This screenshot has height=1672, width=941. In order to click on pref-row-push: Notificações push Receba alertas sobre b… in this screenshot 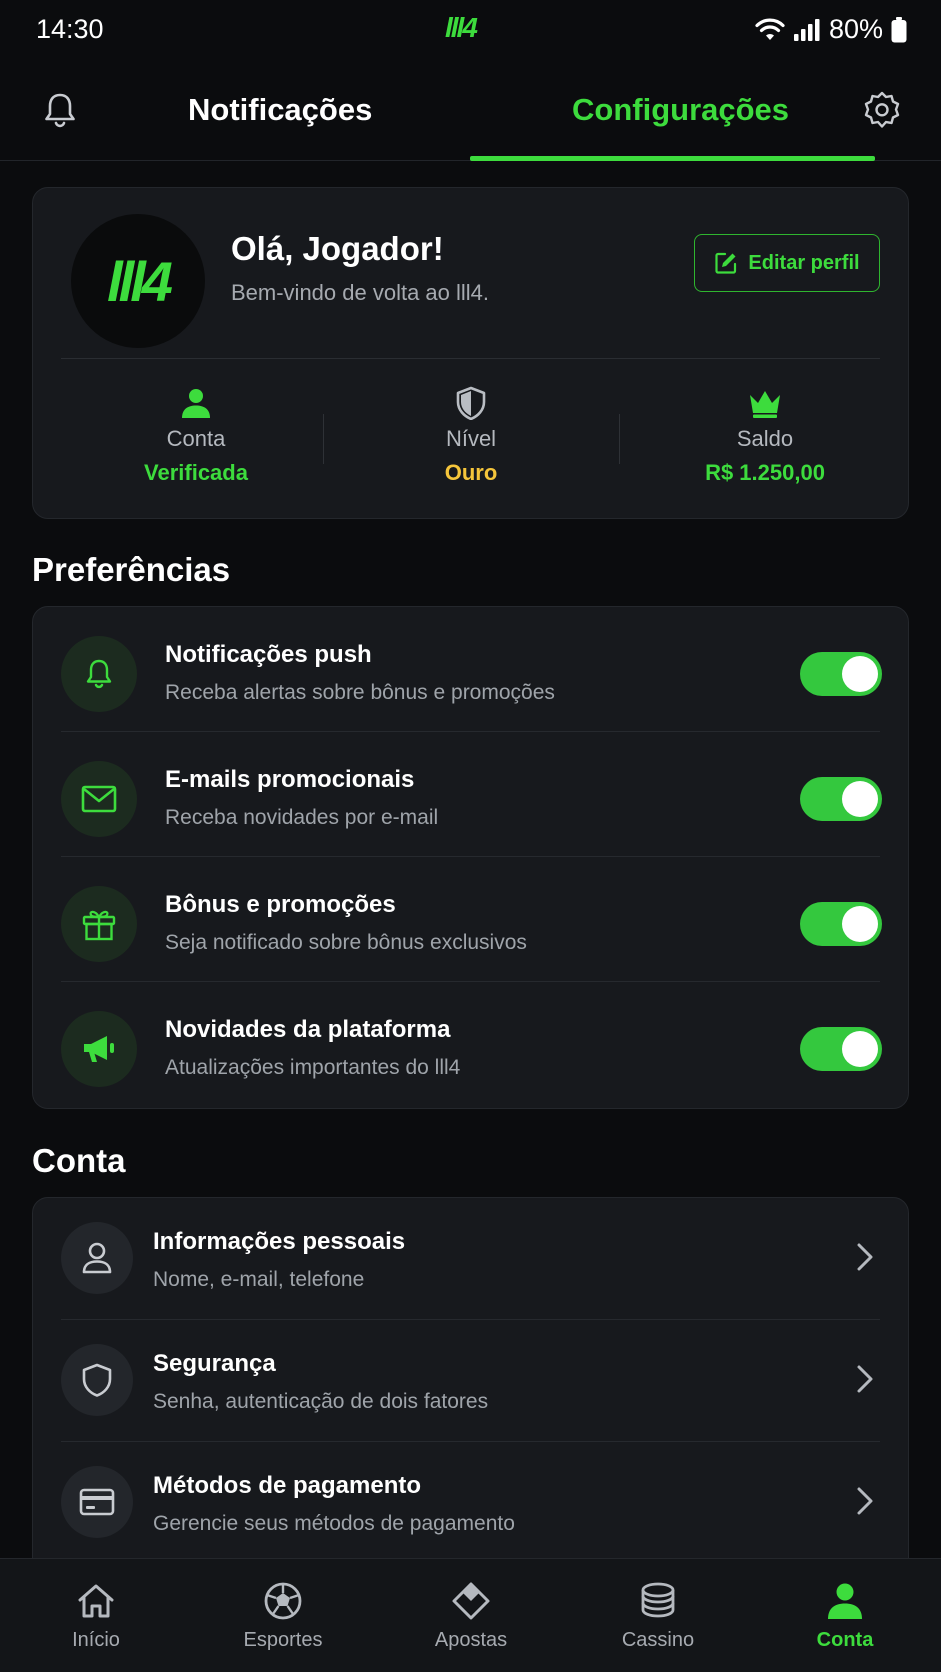, I will do `click(471, 669)`.